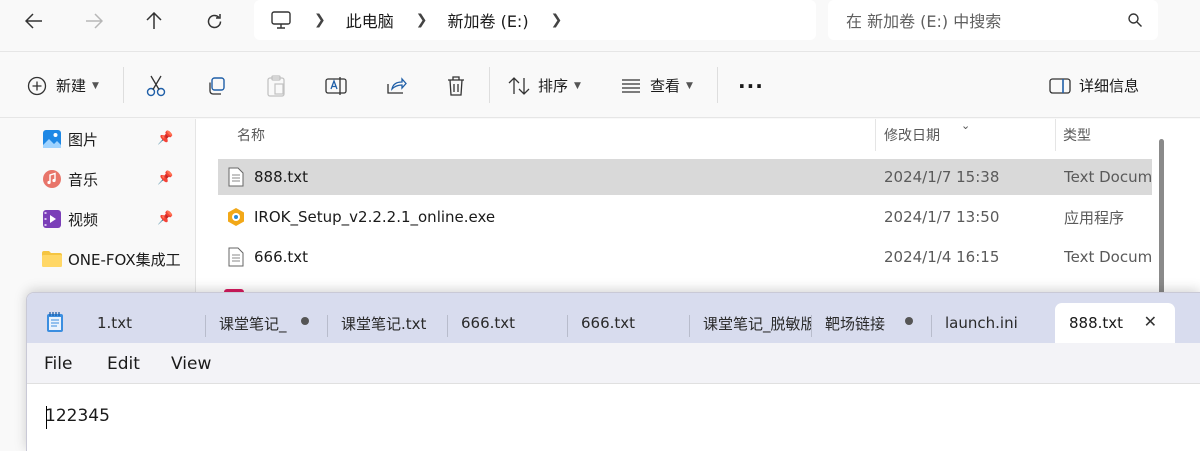 Image resolution: width=1200 pixels, height=451 pixels. I want to click on music-icon, so click(52, 179).